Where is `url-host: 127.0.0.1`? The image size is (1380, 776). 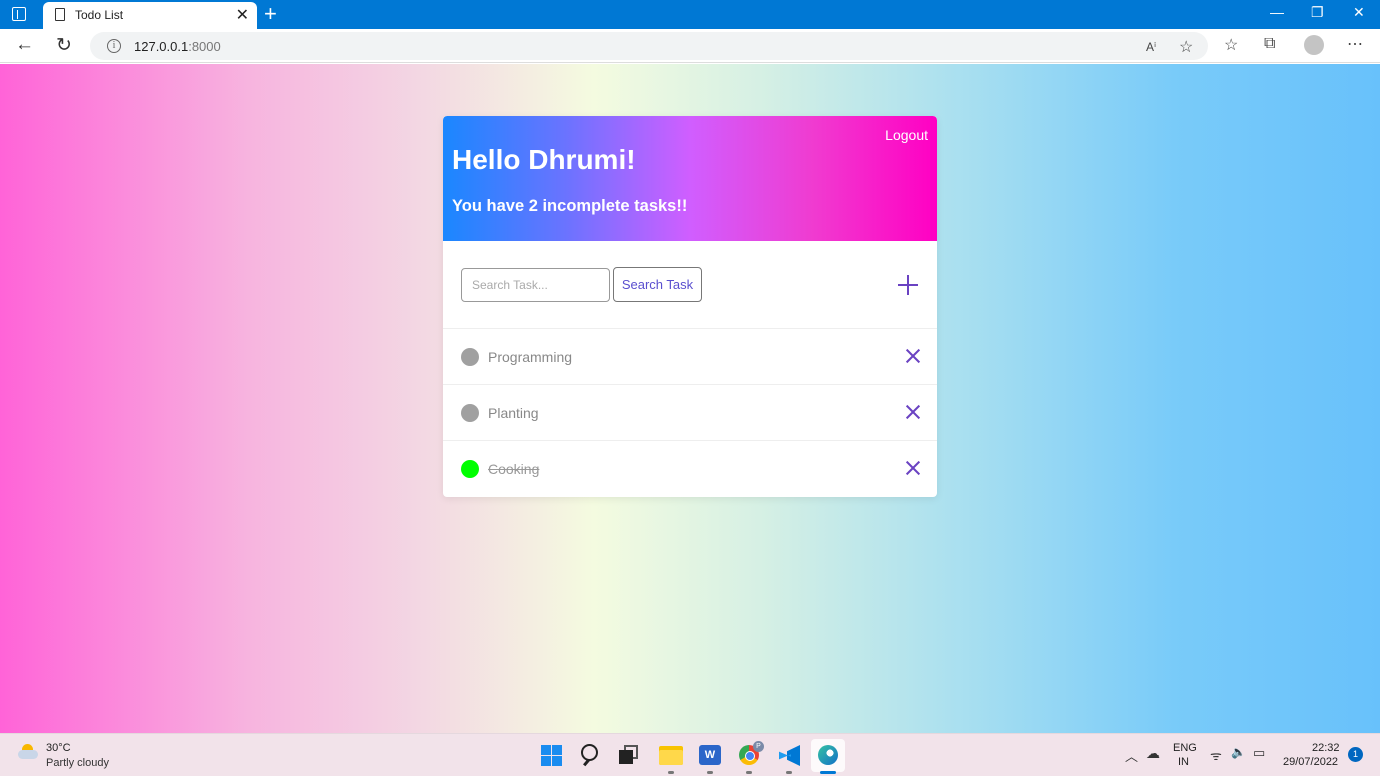 url-host: 127.0.0.1 is located at coordinates (161, 46).